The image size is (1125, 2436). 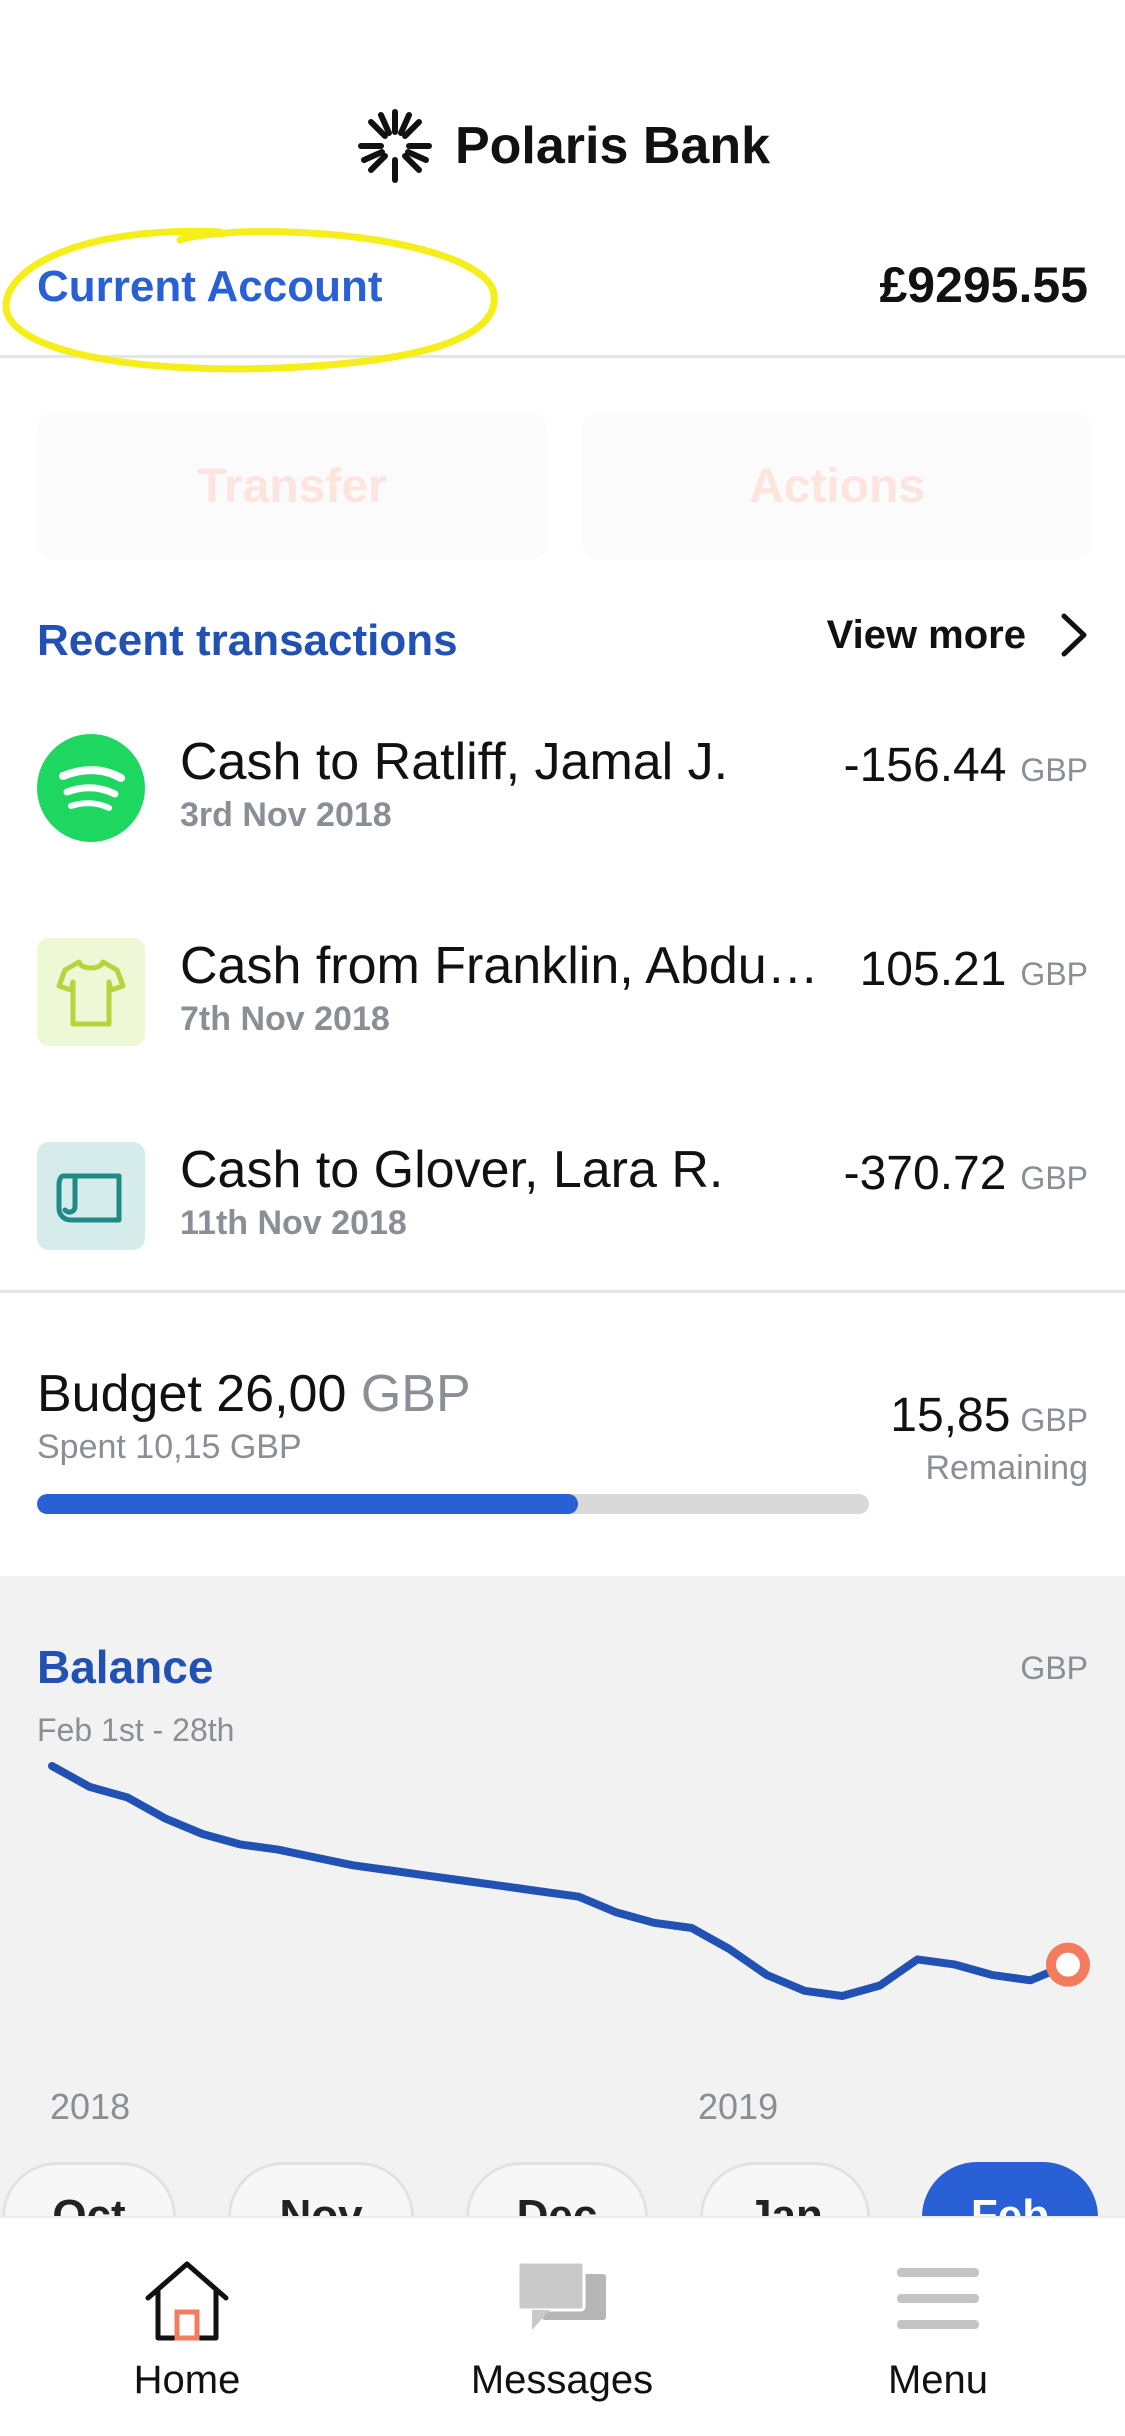 I want to click on budget-progress-fill, so click(x=307, y=1504).